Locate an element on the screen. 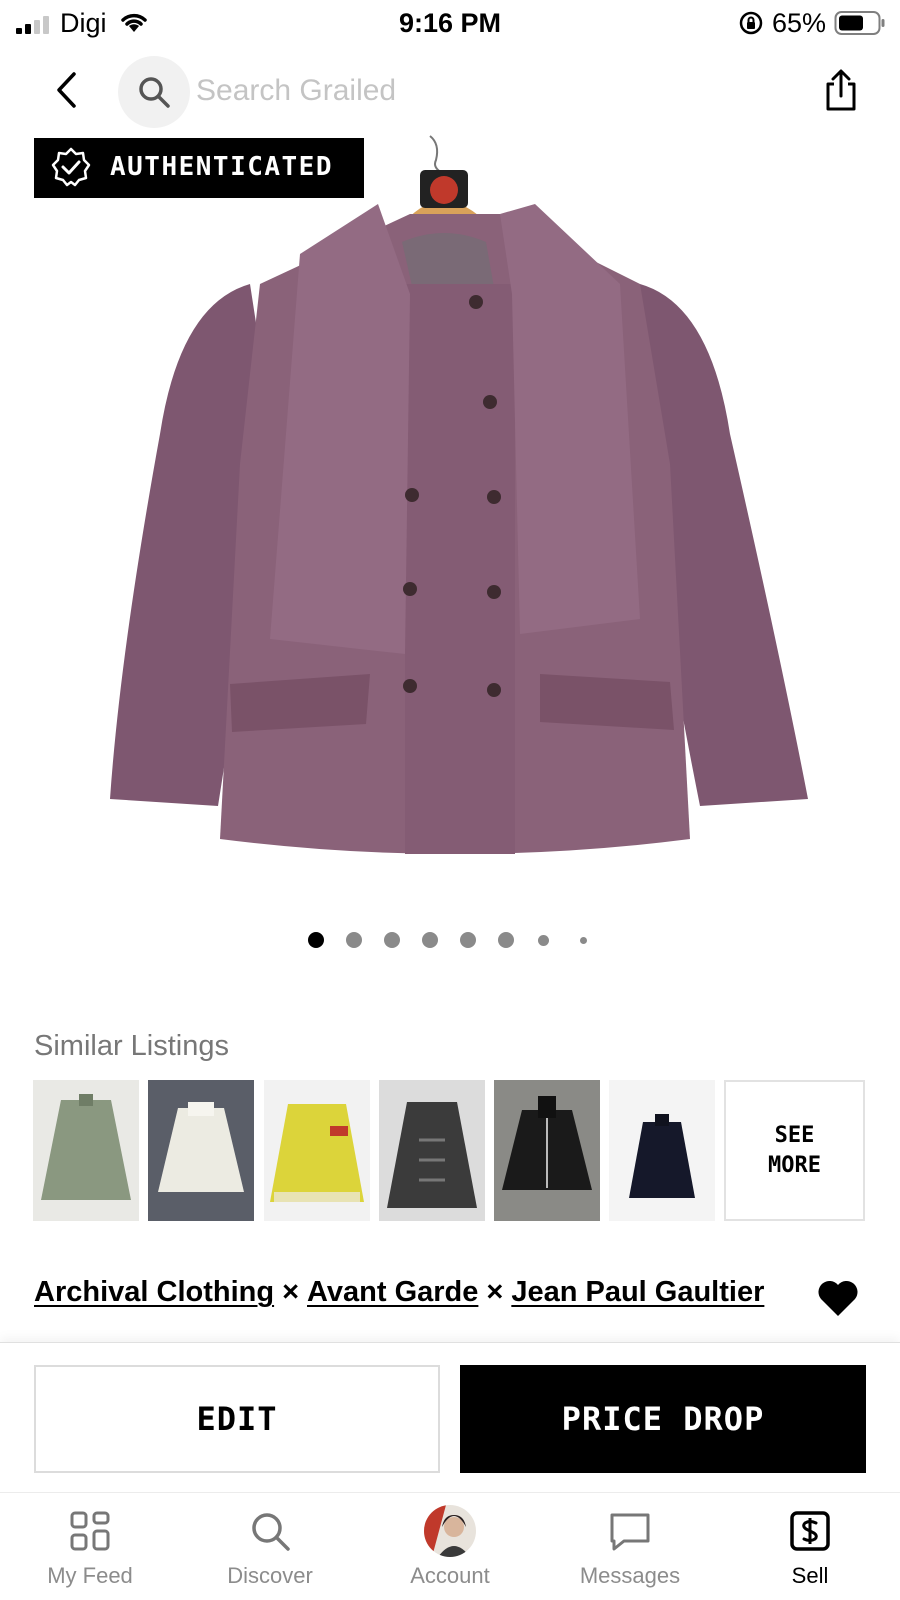 The image size is (900, 1600). status-bar: Digi 9:16 PM 65% is located at coordinates (450, 24).